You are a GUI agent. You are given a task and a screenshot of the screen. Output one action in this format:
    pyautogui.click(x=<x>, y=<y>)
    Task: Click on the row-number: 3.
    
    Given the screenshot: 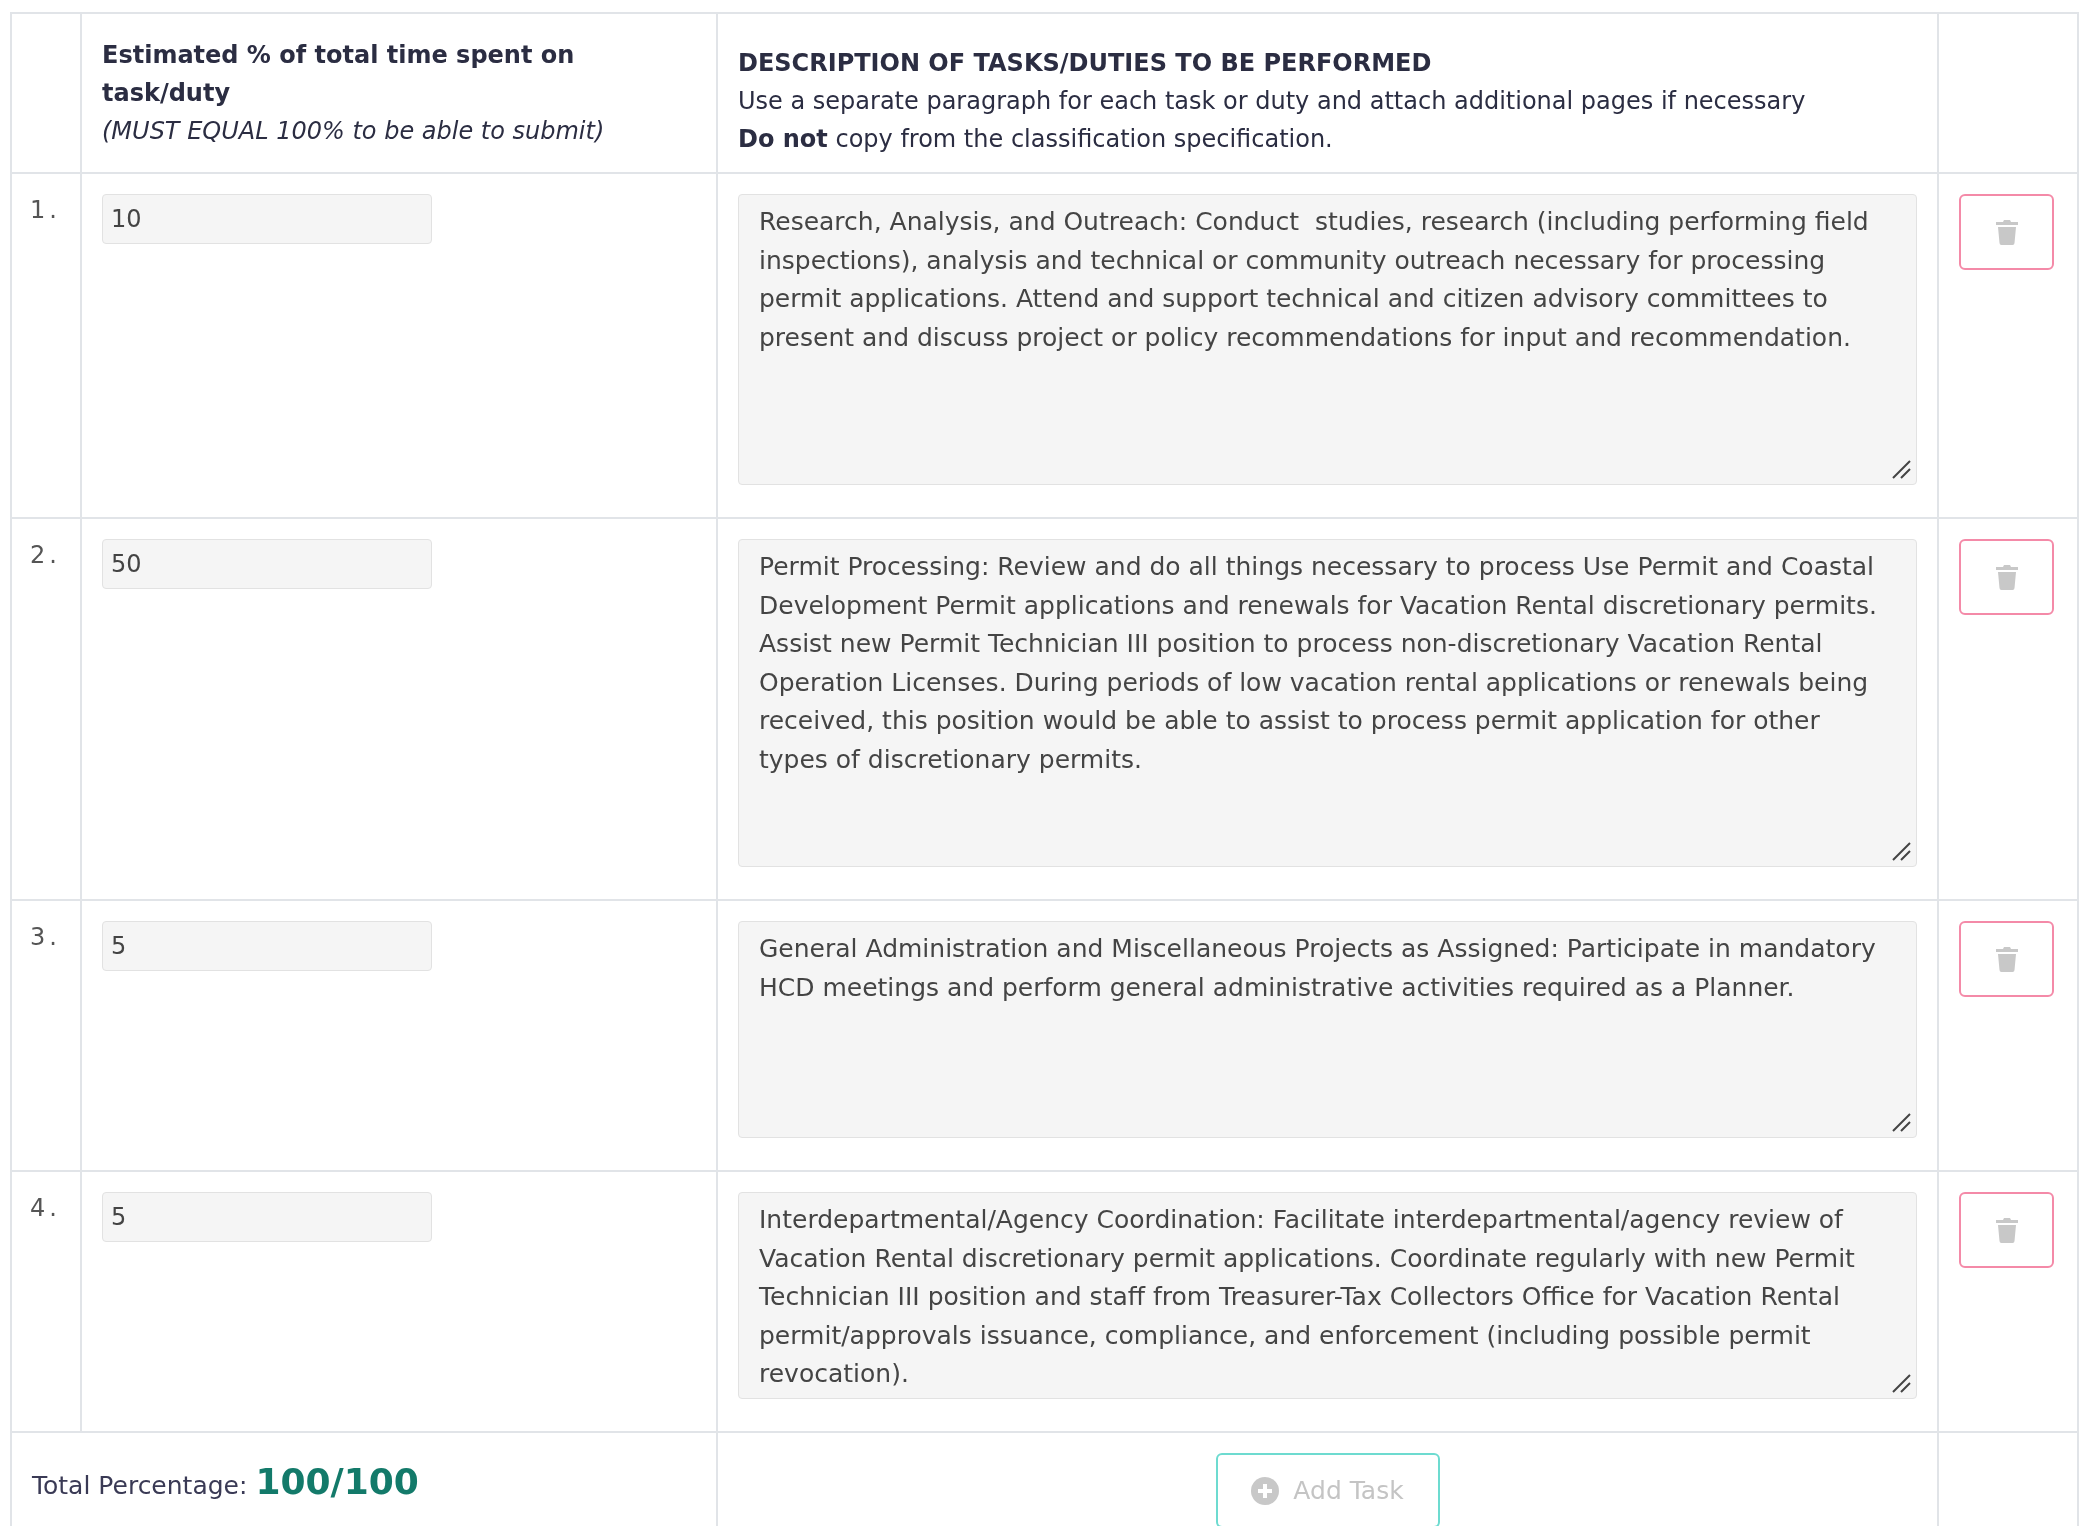 What is the action you would take?
    pyautogui.click(x=45, y=937)
    